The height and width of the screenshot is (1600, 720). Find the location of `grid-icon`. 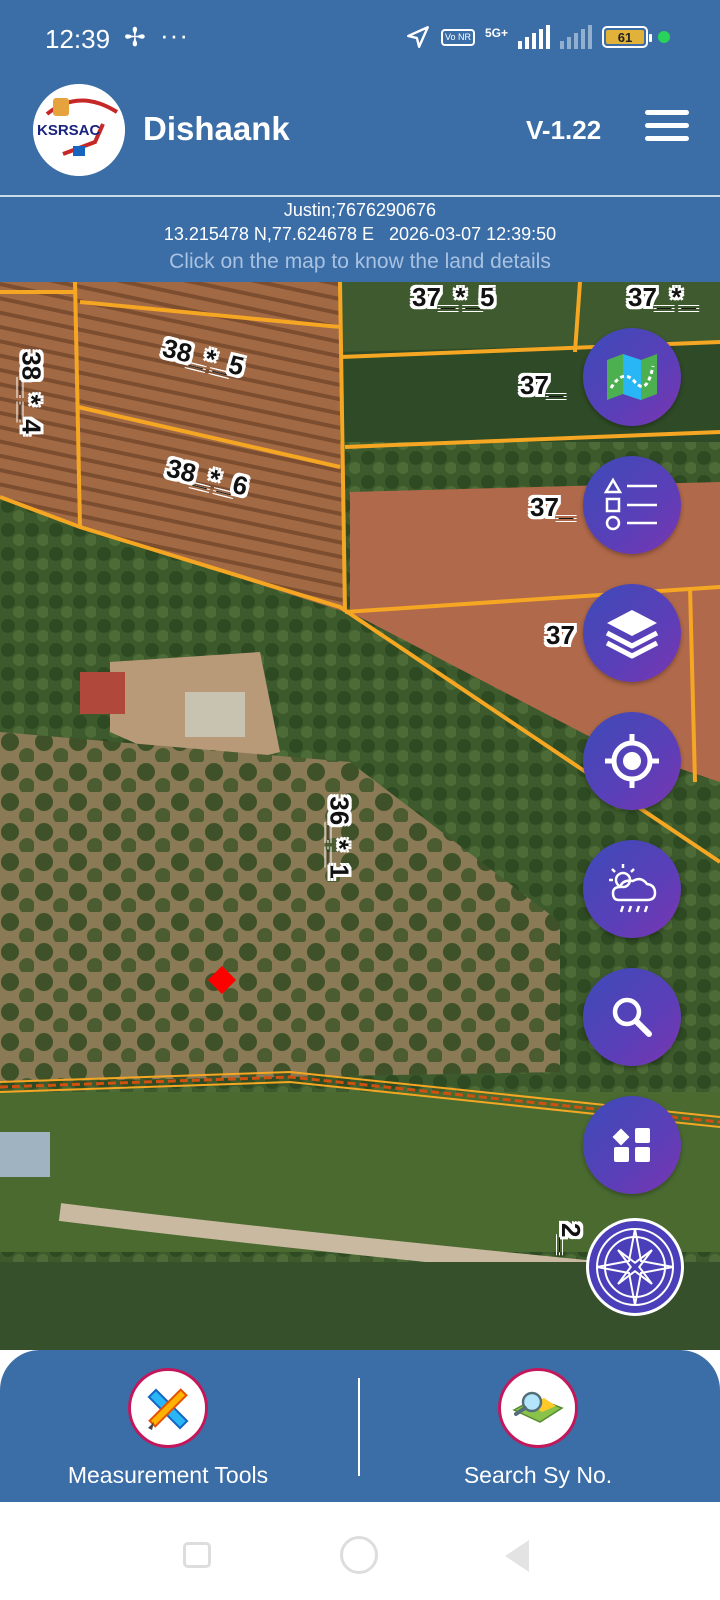

grid-icon is located at coordinates (631, 1145).